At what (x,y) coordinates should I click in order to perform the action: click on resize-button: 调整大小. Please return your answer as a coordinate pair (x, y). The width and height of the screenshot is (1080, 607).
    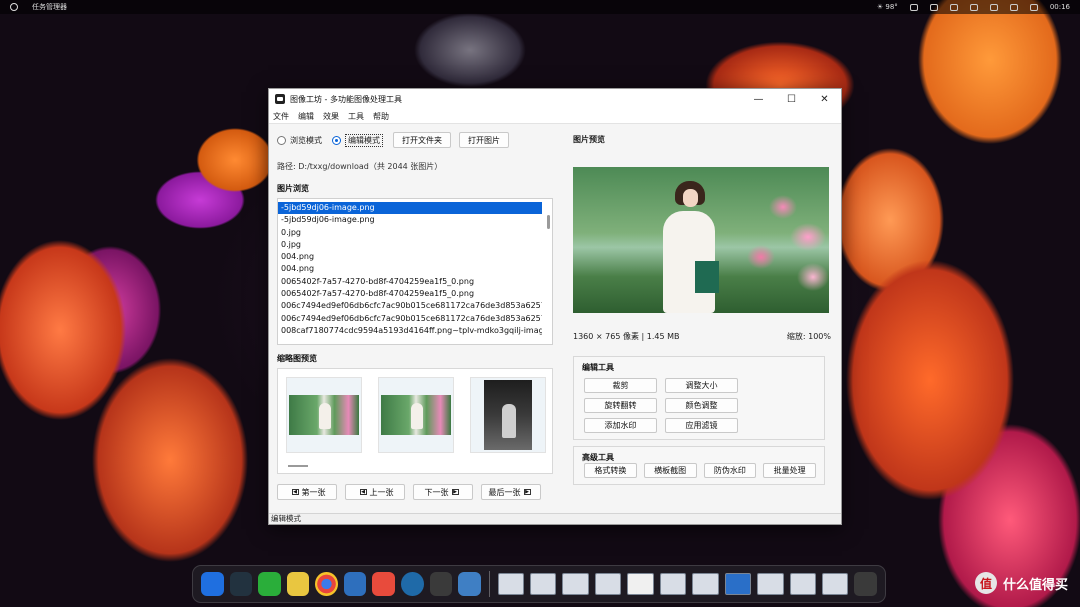
    Looking at the image, I should click on (701, 385).